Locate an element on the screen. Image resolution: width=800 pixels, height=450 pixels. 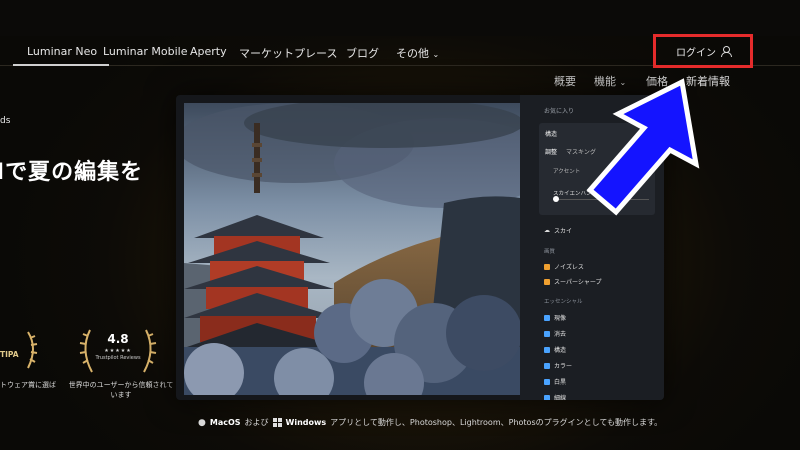
hero-headline: Iで夏の編集を is located at coordinates (72, 172).